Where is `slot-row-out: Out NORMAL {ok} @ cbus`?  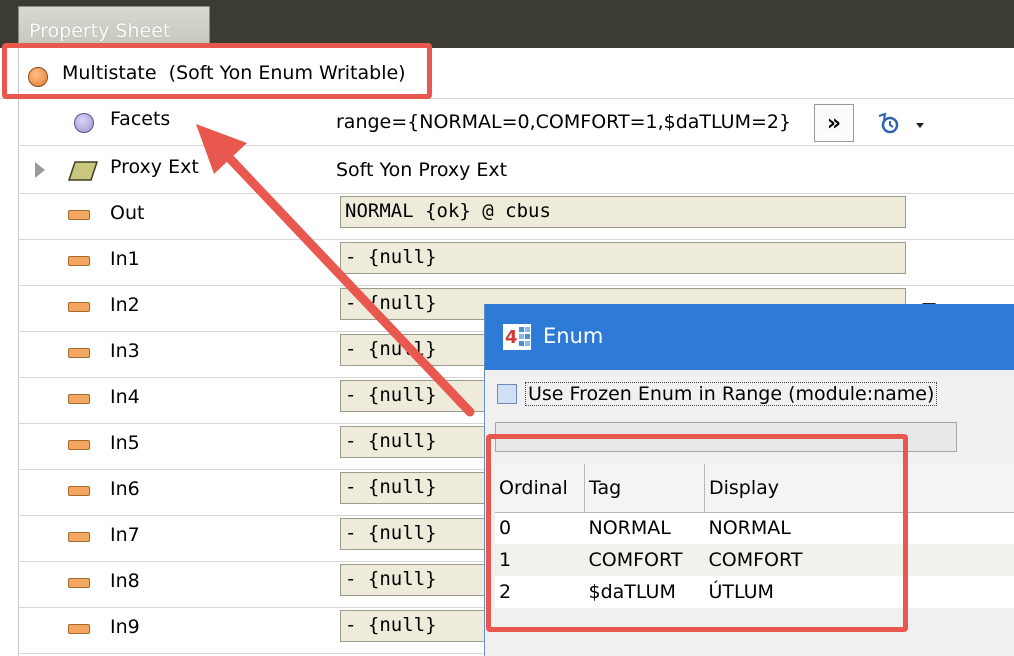 slot-row-out: Out NORMAL {ok} @ cbus is located at coordinates (516, 217).